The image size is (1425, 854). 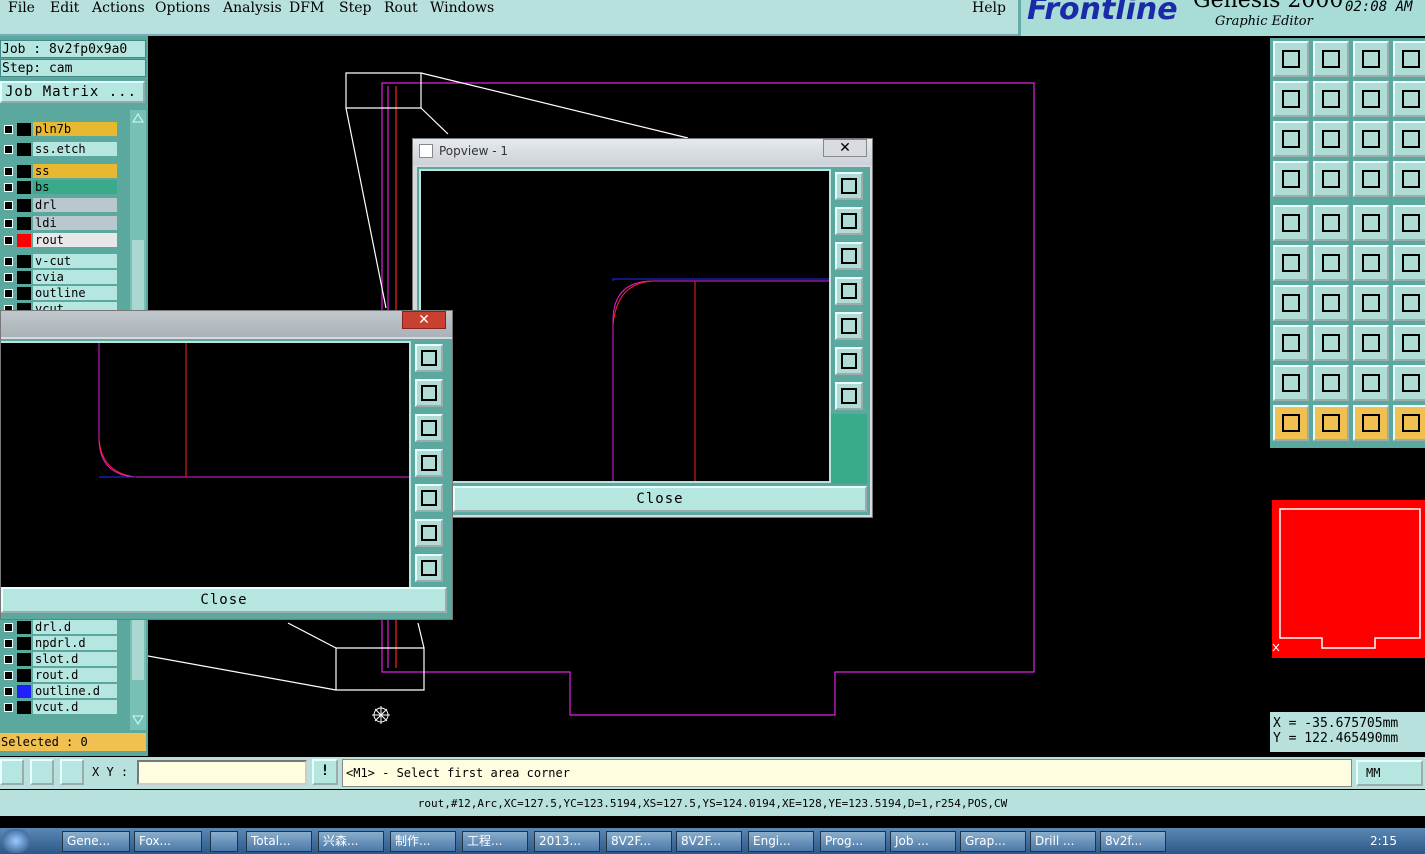 I want to click on layer-name: v-cut, so click(x=75, y=261).